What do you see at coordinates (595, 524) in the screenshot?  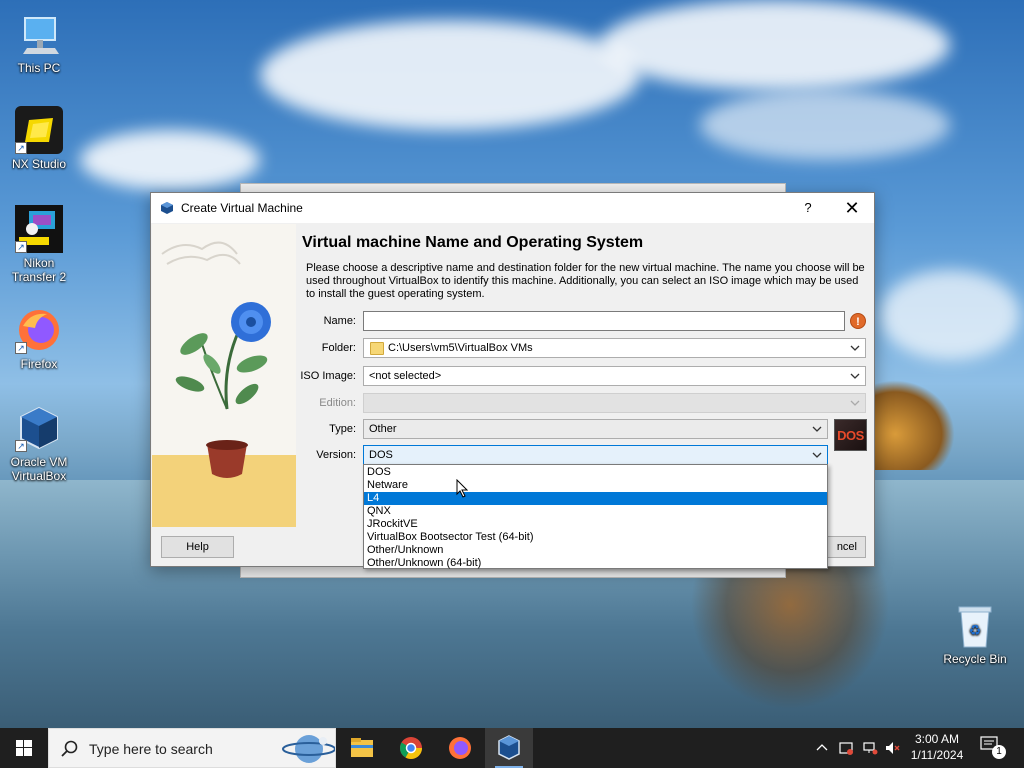 I see `dropdown-option-jrockitve: JRockitVE` at bounding box center [595, 524].